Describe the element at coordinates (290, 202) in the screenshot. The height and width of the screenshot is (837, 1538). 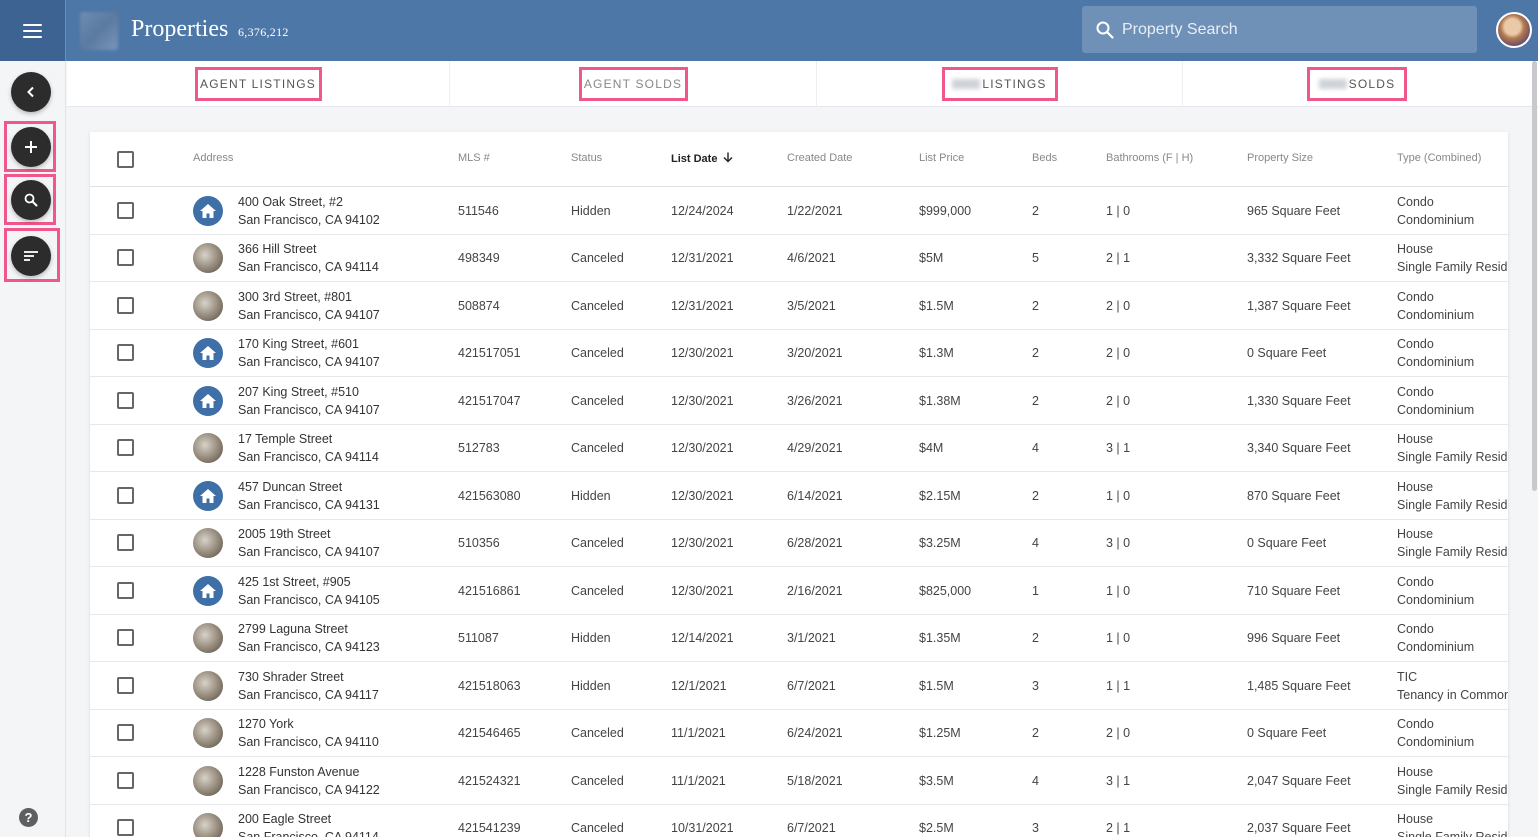
I see `address-line1: 400 Oak Street, #2` at that location.